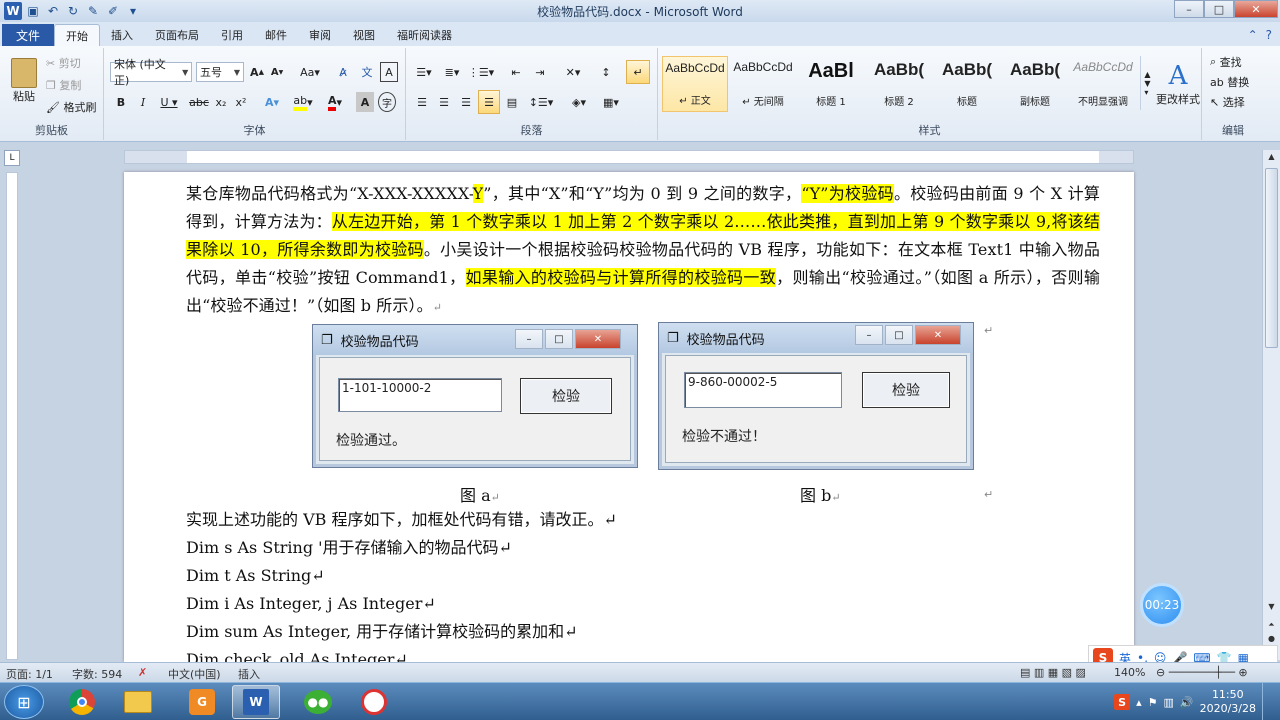 This screenshot has height=720, width=1280. What do you see at coordinates (169, 102) in the screenshot?
I see `underline-icon: U ▾` at bounding box center [169, 102].